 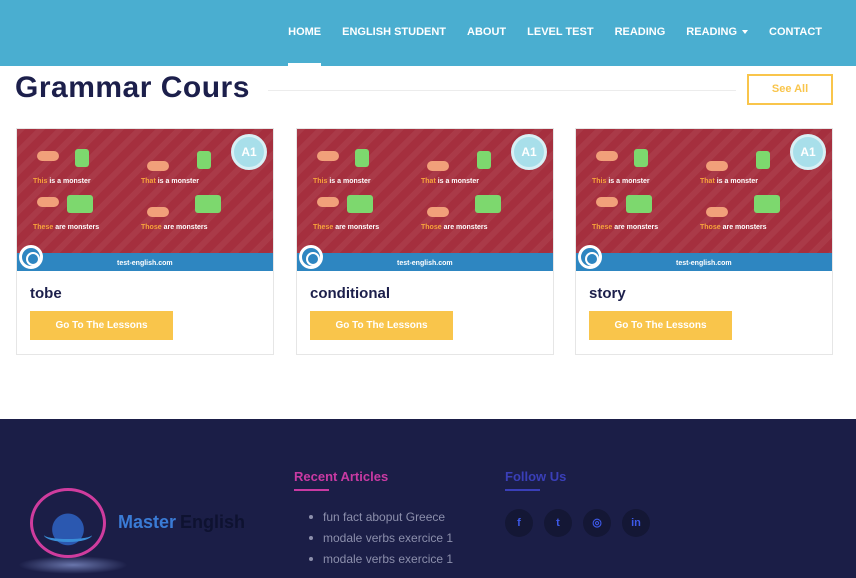 What do you see at coordinates (558, 523) in the screenshot?
I see `twitter-icon: t` at bounding box center [558, 523].